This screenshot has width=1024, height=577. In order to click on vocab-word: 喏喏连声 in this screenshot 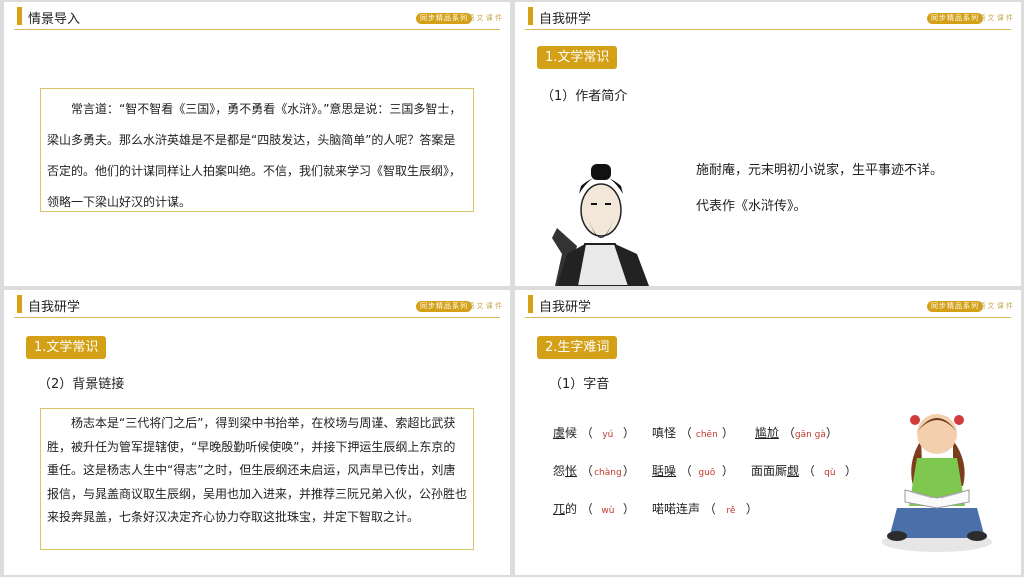, I will do `click(676, 509)`.